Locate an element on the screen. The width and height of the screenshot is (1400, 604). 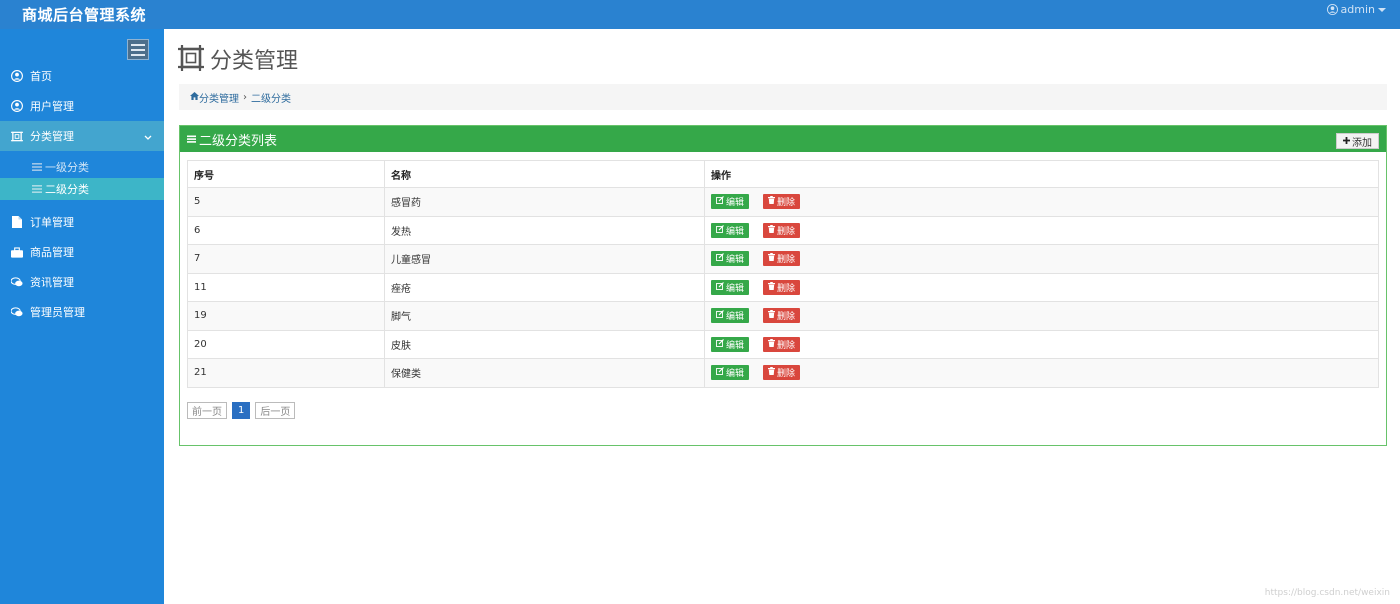
sidebar-item-label: 资讯管理 is located at coordinates (52, 282).